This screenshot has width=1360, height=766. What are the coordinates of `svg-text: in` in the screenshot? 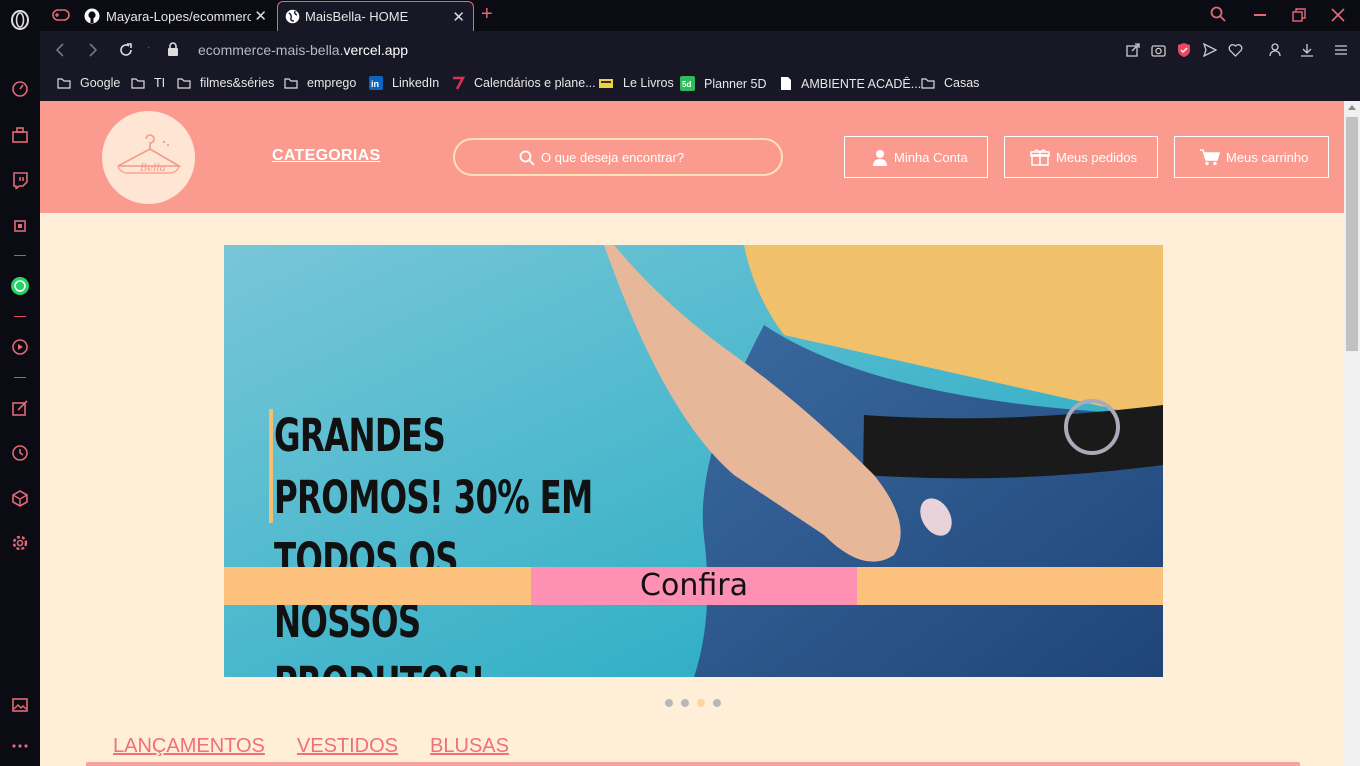 It's located at (375, 84).